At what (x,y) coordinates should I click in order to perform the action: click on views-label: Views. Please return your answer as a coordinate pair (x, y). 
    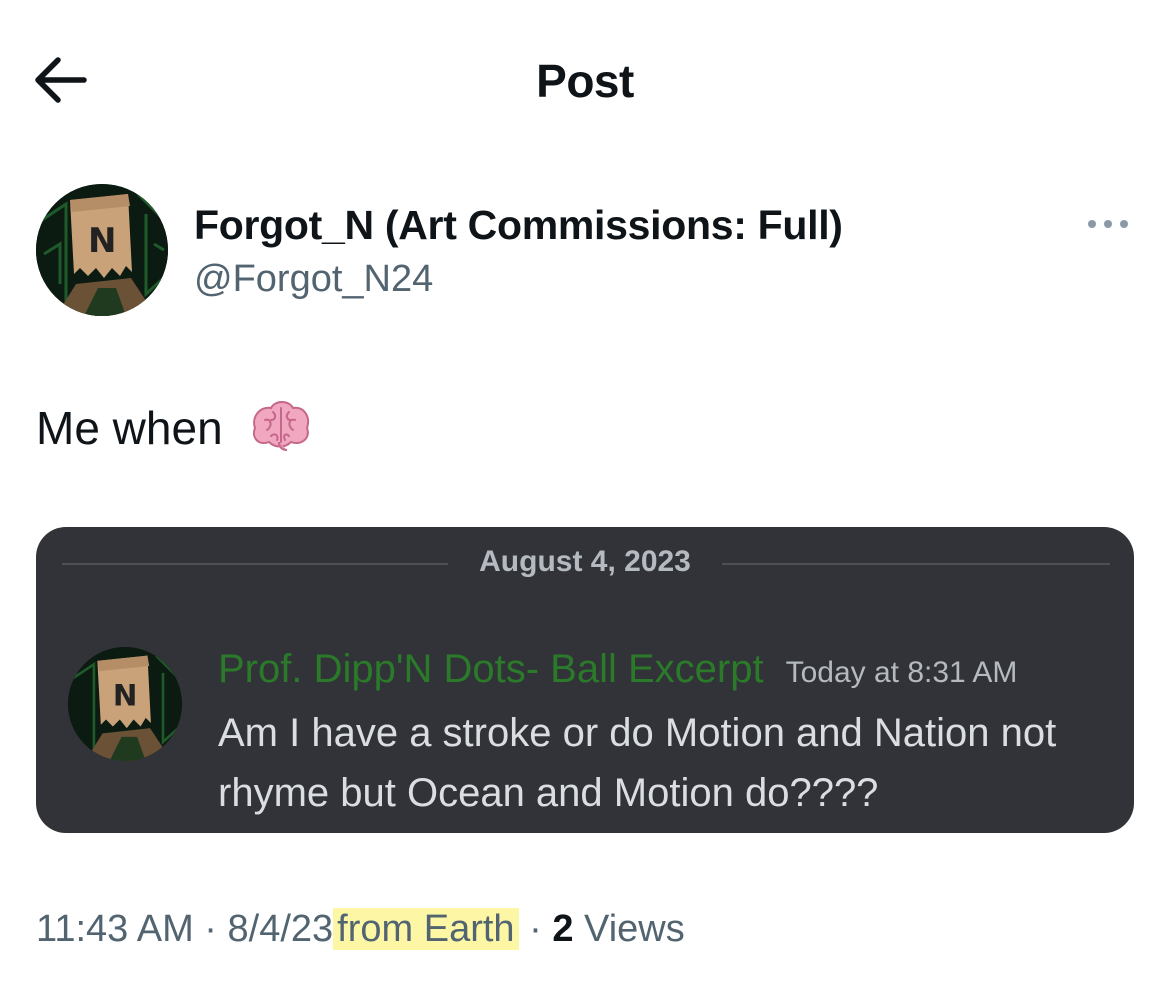
    Looking at the image, I should click on (634, 929).